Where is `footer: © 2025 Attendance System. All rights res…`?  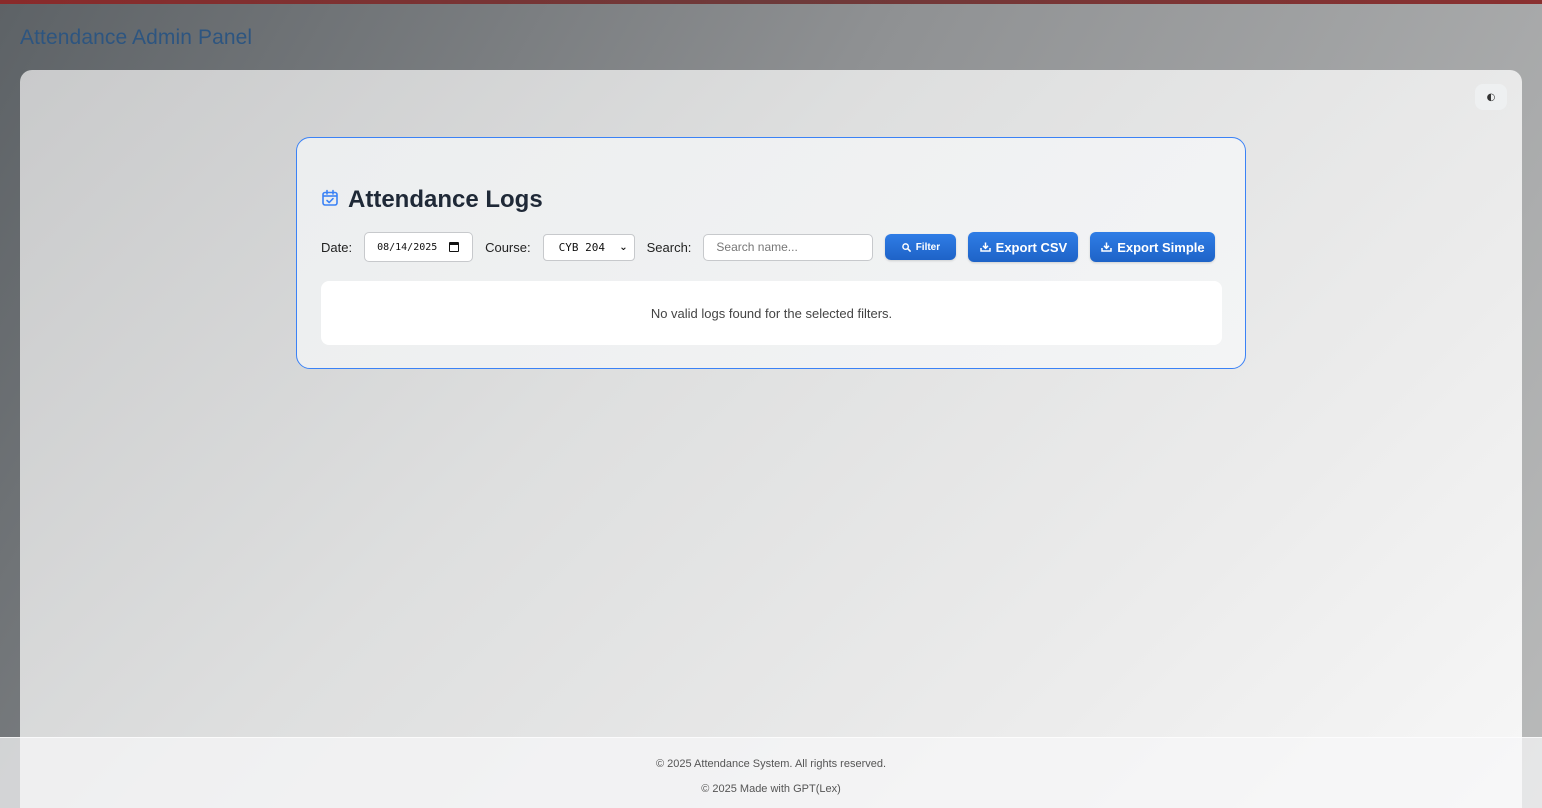
footer: © 2025 Attendance System. All rights res… is located at coordinates (771, 772).